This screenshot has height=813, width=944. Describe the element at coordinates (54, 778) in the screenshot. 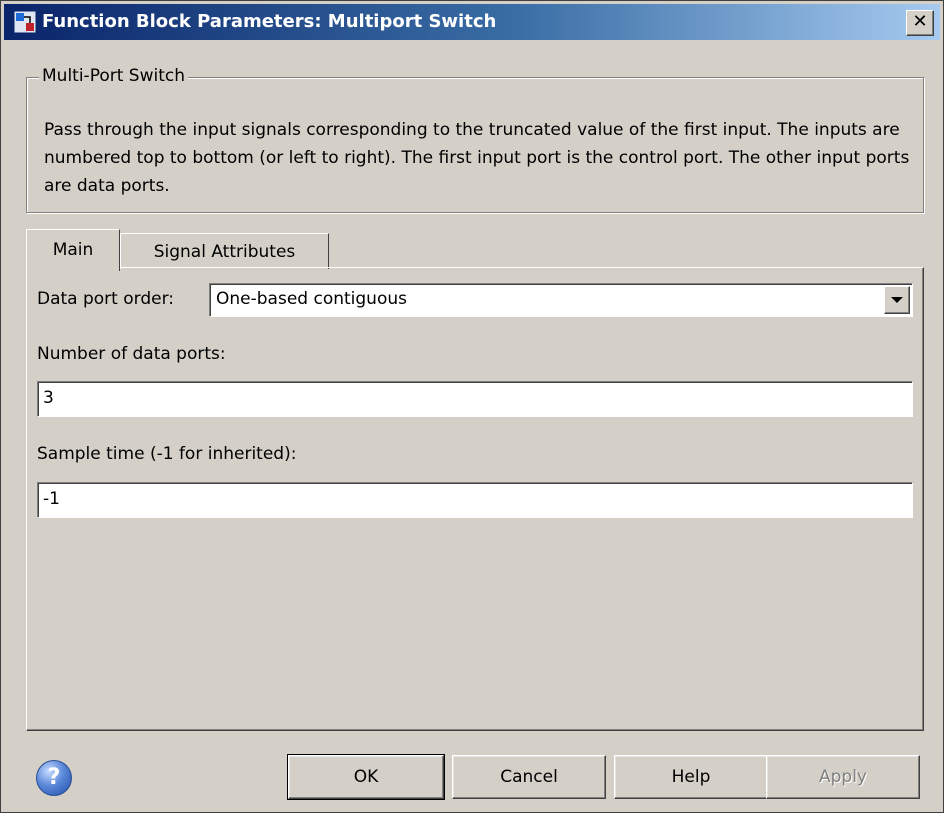

I see `help-icon: ?` at that location.